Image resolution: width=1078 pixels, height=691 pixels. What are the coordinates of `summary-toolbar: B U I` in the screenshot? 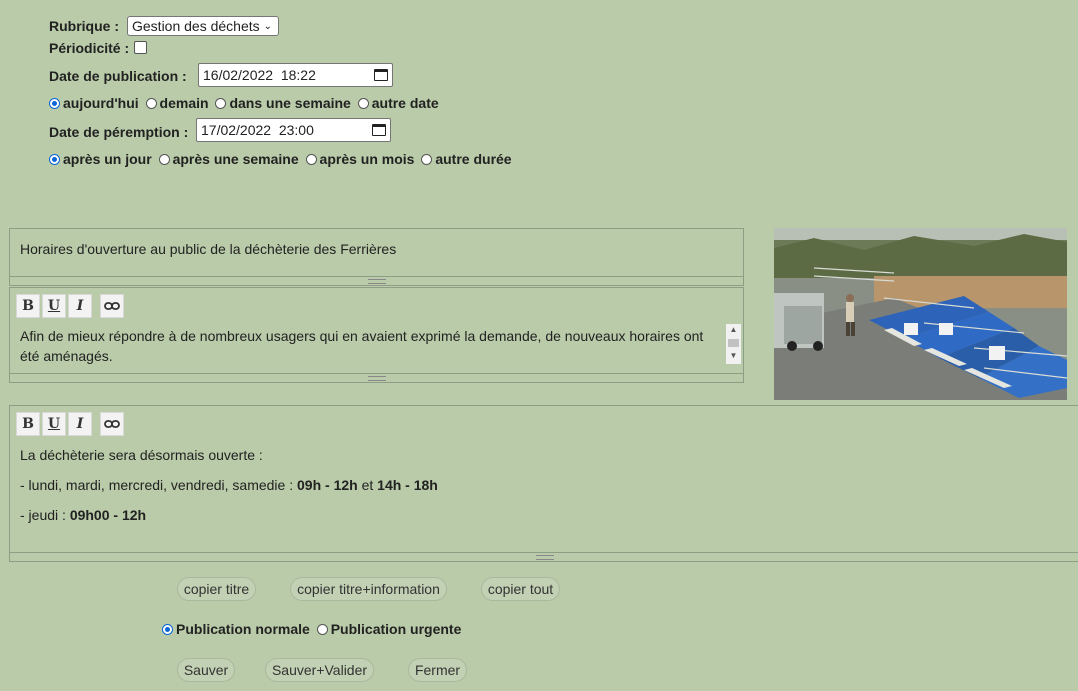 It's located at (376, 303).